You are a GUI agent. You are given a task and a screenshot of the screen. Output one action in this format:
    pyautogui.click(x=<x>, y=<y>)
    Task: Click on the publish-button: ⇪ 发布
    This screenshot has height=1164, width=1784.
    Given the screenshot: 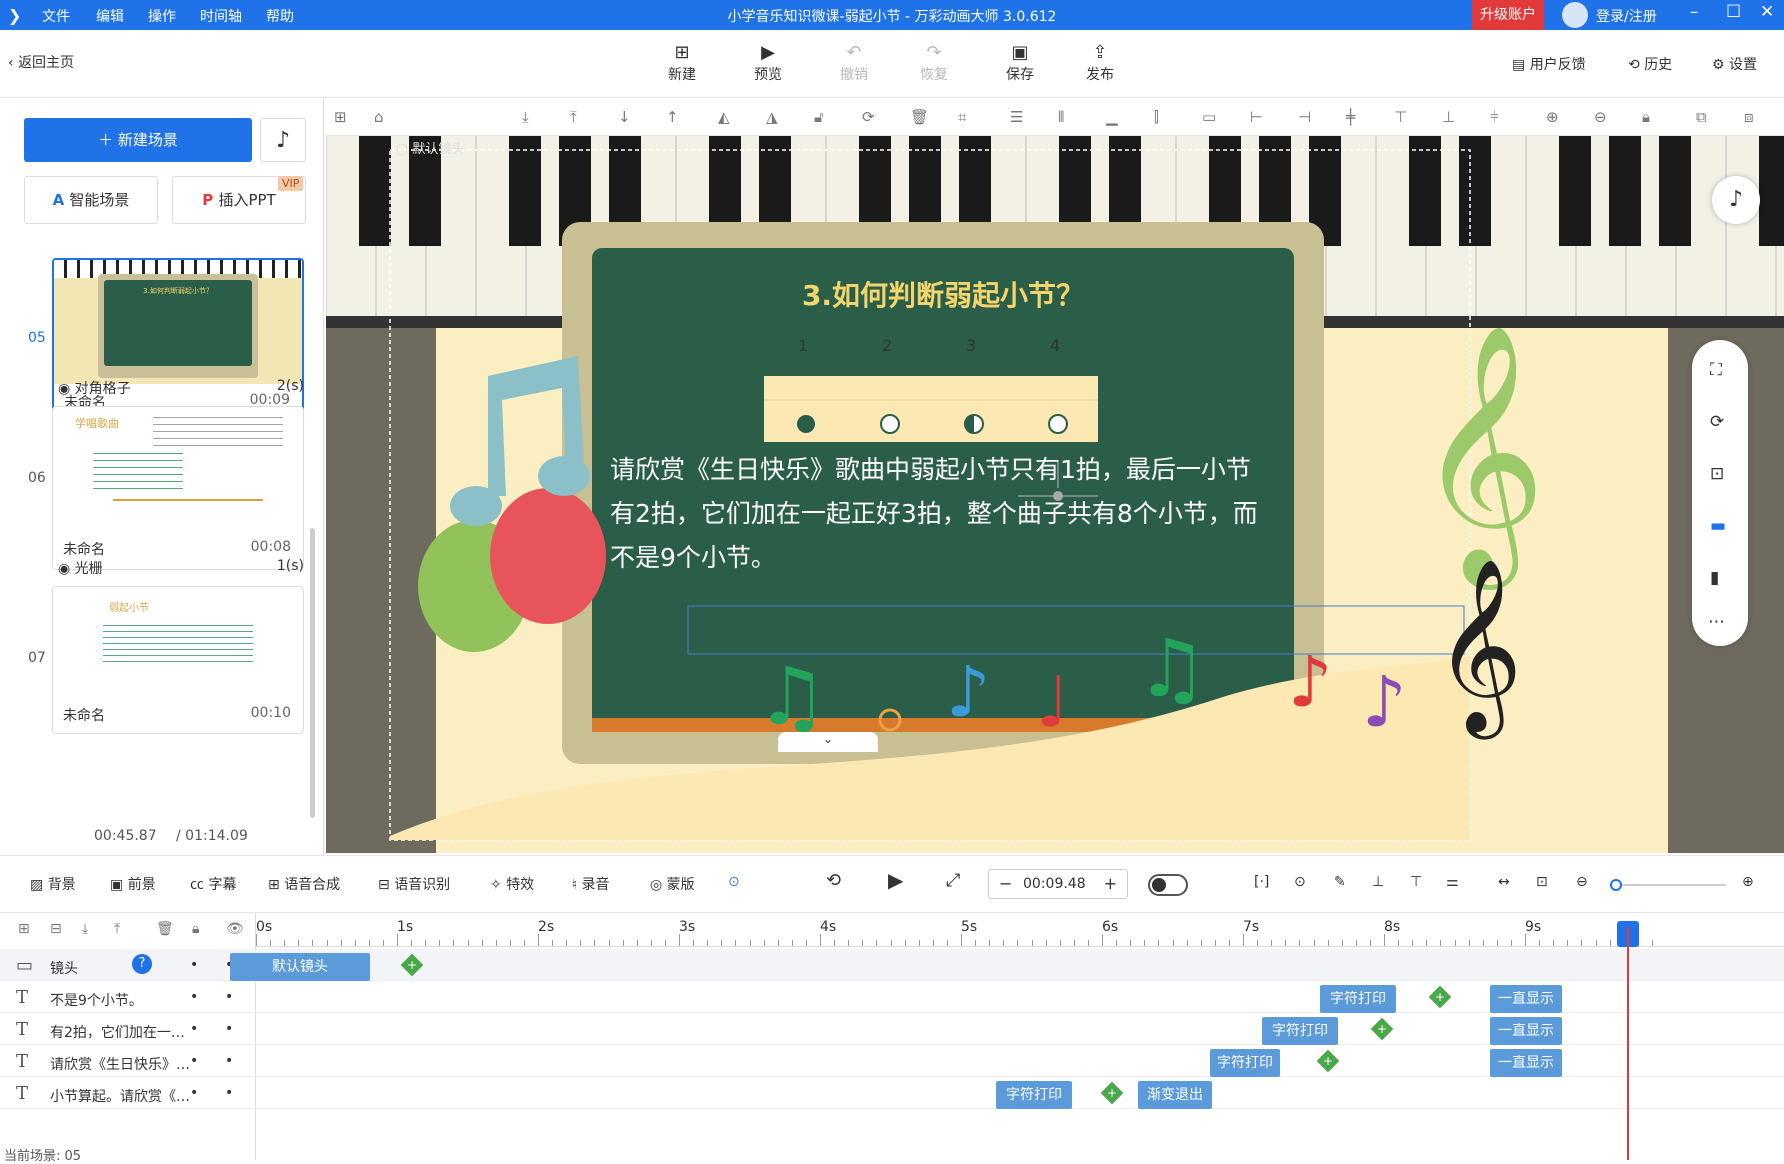 What is the action you would take?
    pyautogui.click(x=1100, y=63)
    